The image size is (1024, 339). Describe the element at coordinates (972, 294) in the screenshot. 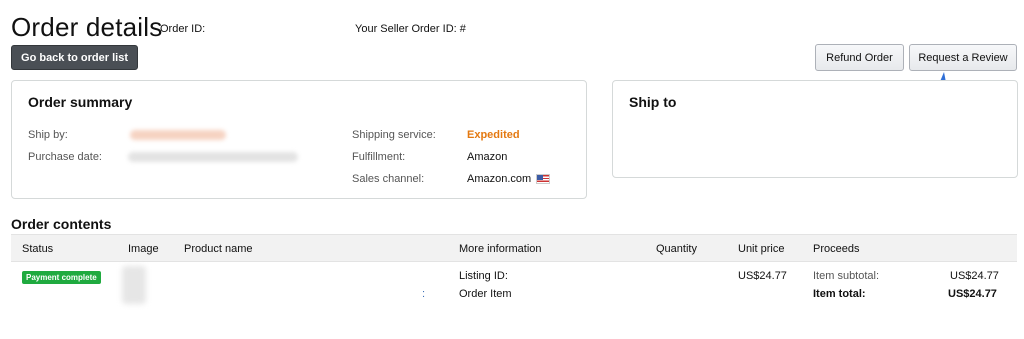

I see `item-total-value: US$24.77` at that location.